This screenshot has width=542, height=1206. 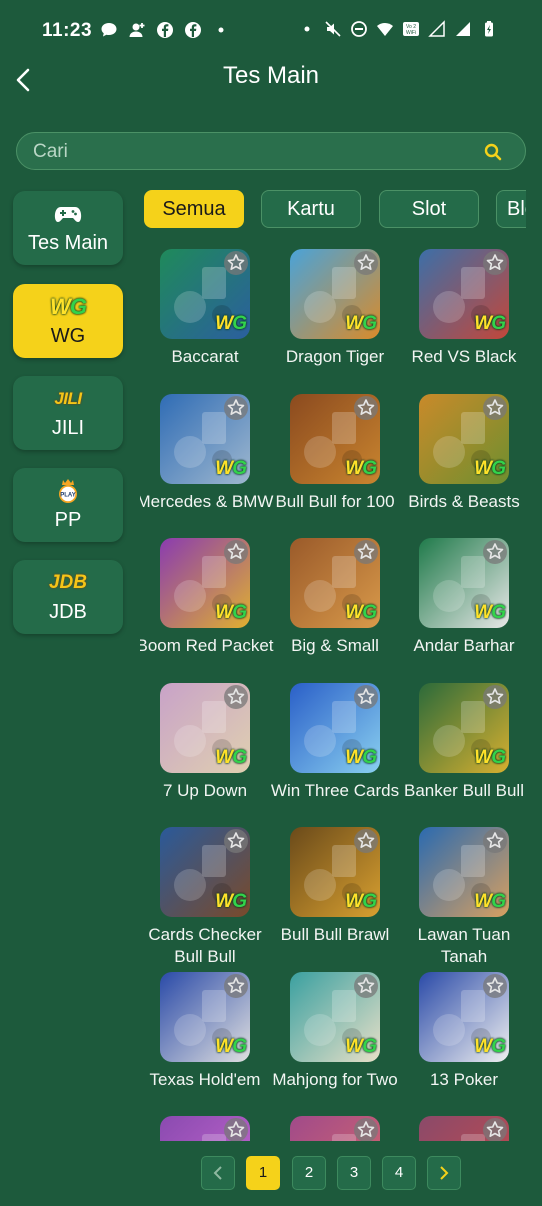 I want to click on game-card: WG Bull Bull for 100, so click(x=335, y=460).